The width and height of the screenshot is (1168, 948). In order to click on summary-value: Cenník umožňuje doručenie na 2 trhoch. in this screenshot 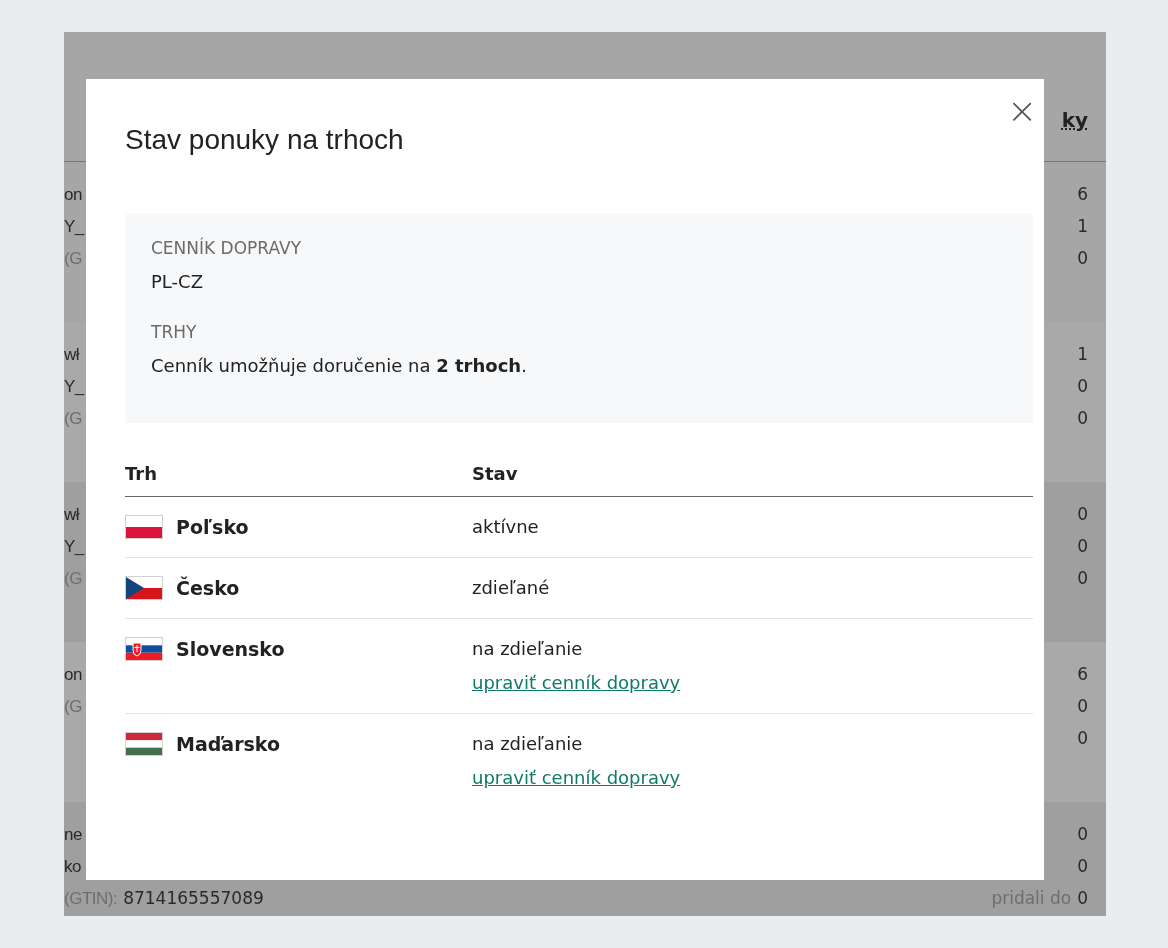, I will do `click(339, 366)`.